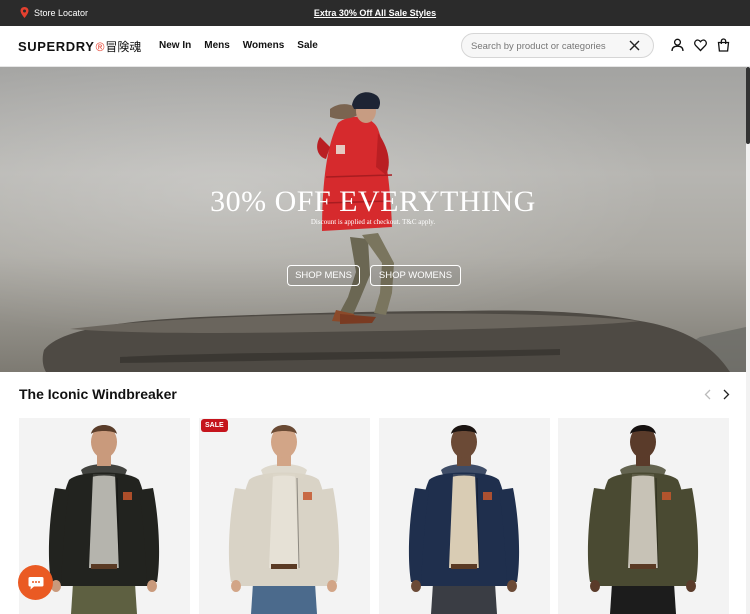  I want to click on logo-kanji: 冒険魂, so click(123, 47).